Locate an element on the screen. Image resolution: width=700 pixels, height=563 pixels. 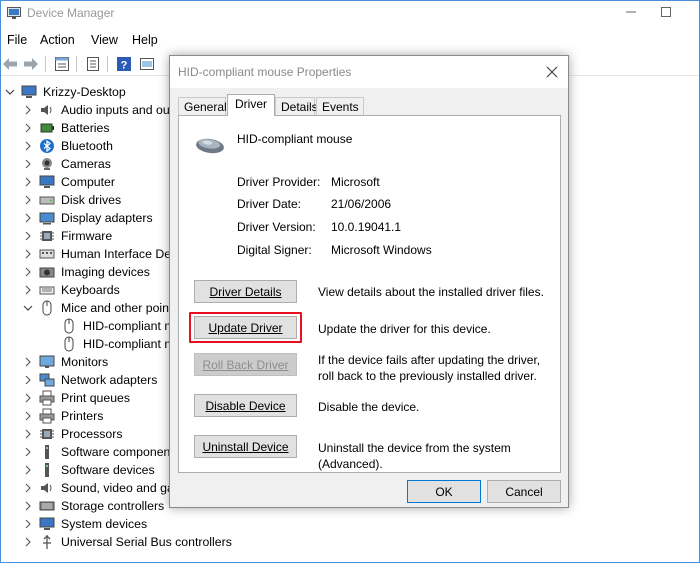
scan-icon is located at coordinates (147, 64).